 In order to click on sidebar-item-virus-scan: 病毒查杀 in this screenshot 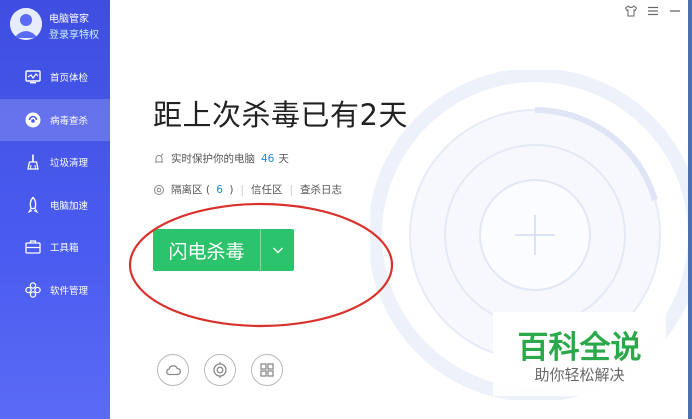, I will do `click(55, 119)`.